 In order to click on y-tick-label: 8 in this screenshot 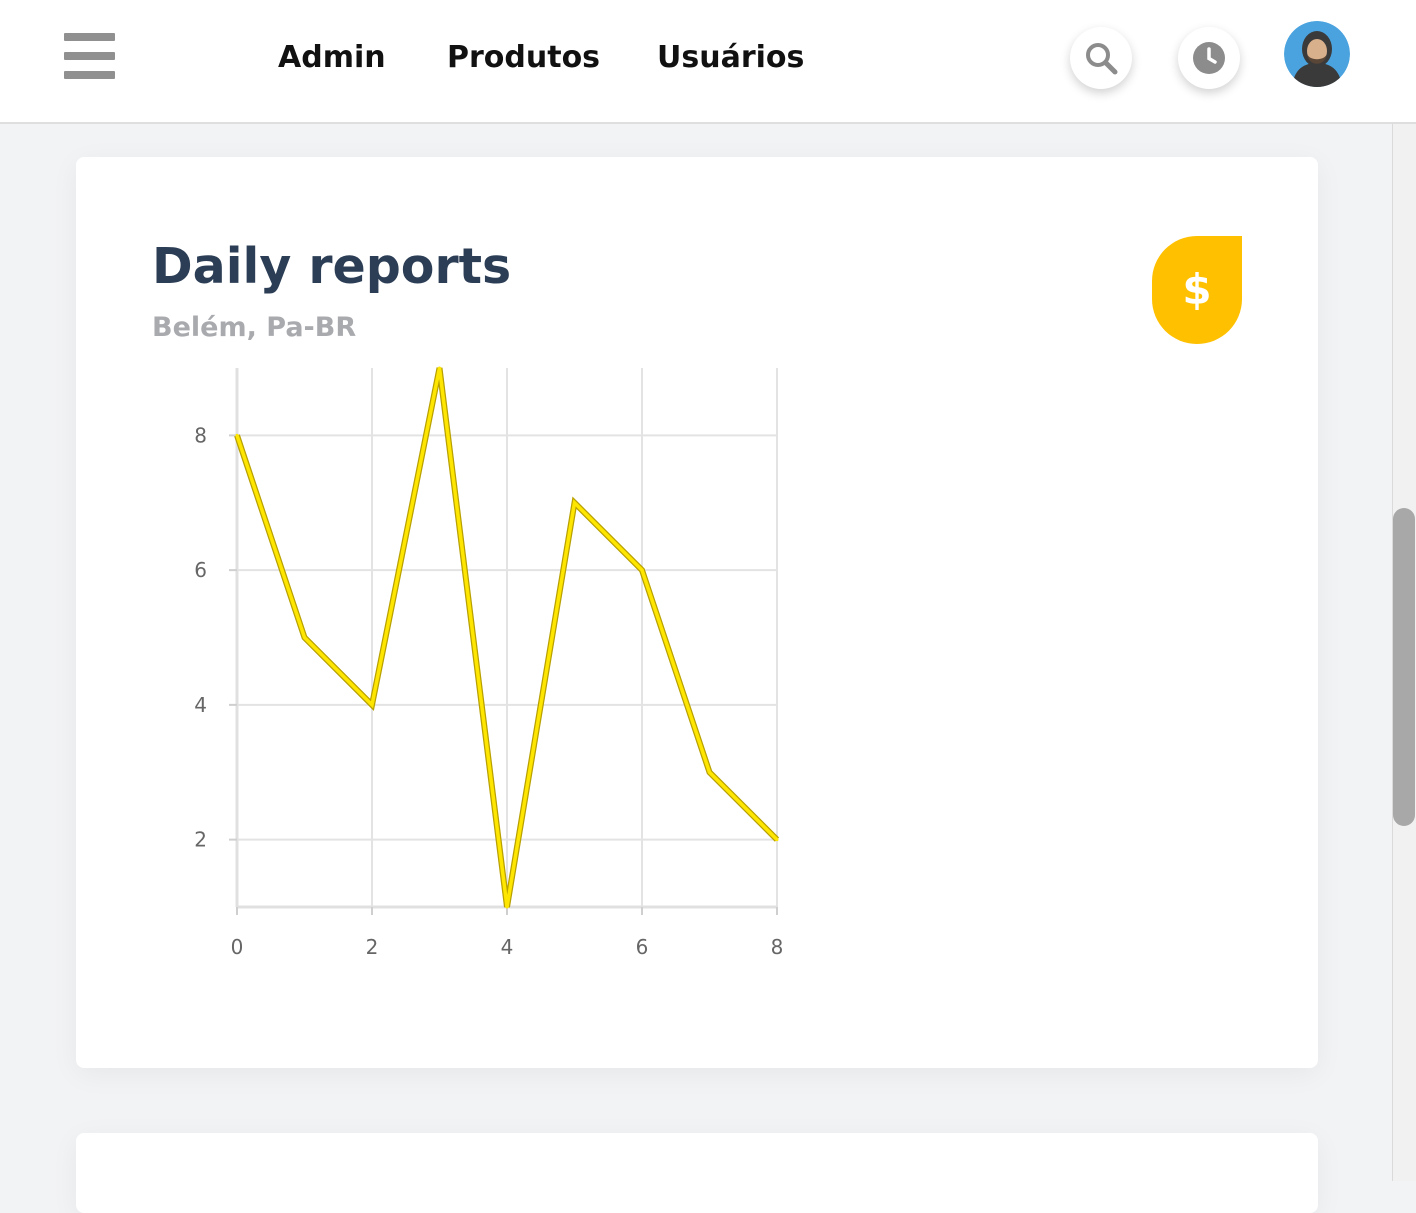, I will do `click(200, 435)`.